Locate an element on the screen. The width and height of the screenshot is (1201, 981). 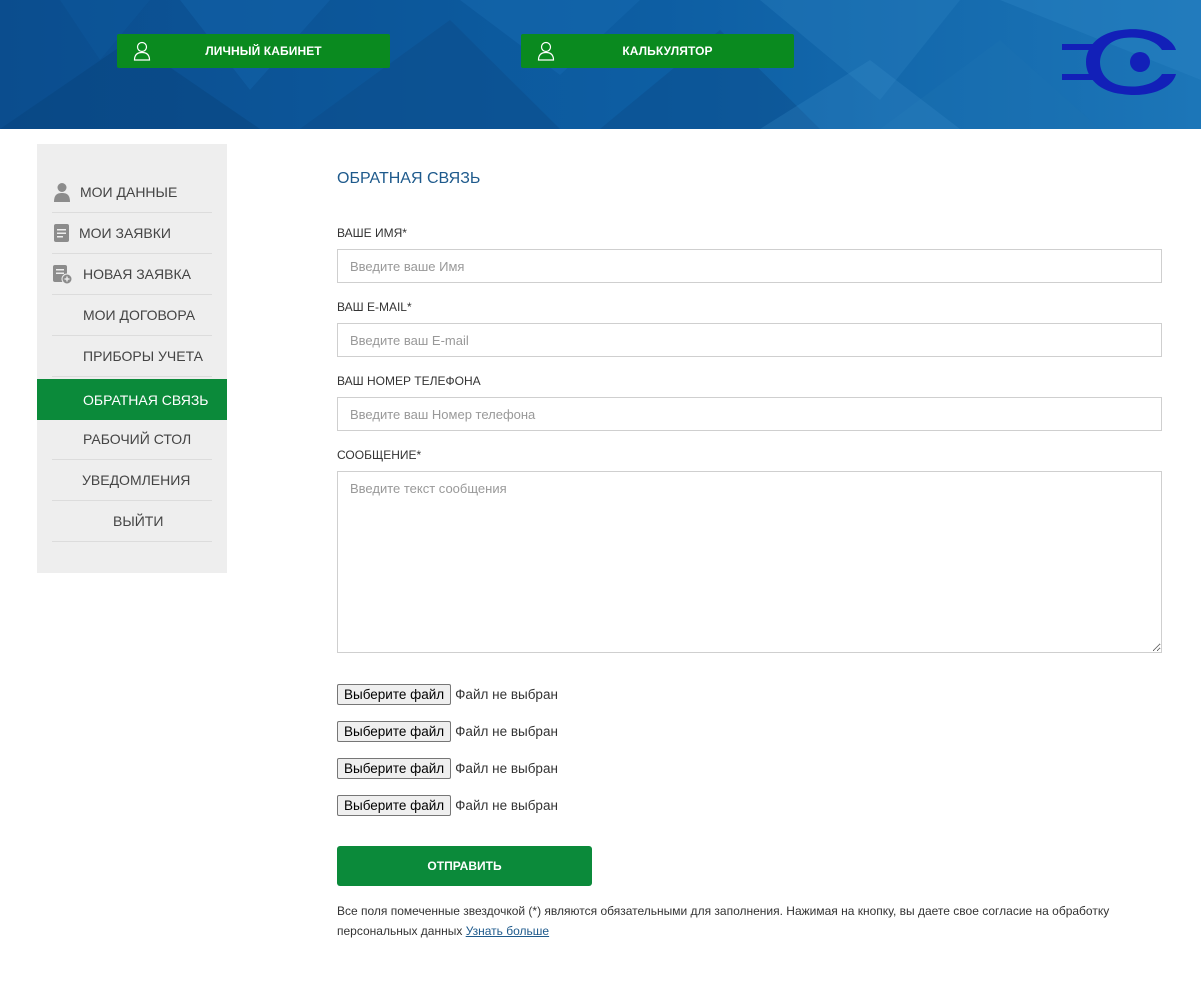
sidebar-item-label: ПРИБОРЫ УЧЕТА is located at coordinates (143, 356).